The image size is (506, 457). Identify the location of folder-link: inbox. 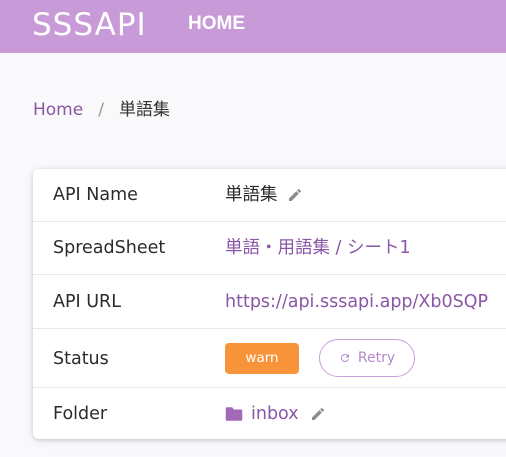
(275, 414).